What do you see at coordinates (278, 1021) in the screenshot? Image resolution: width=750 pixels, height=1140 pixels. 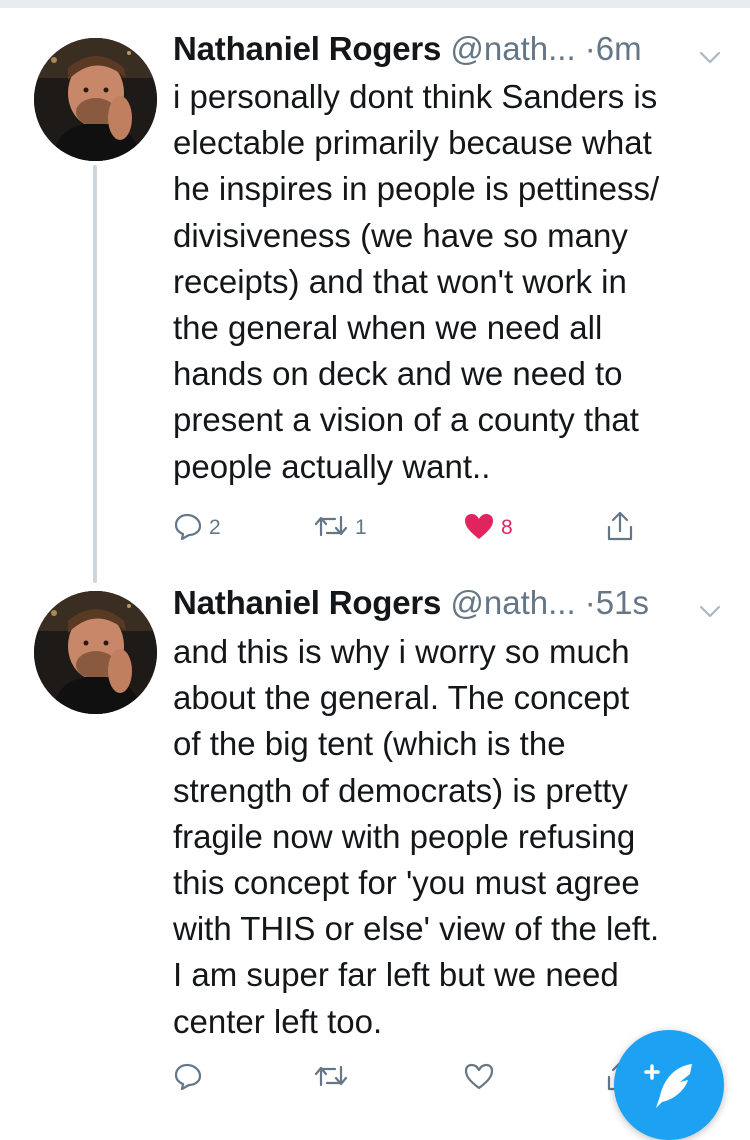 I see `tweet-text-line: center left too.` at bounding box center [278, 1021].